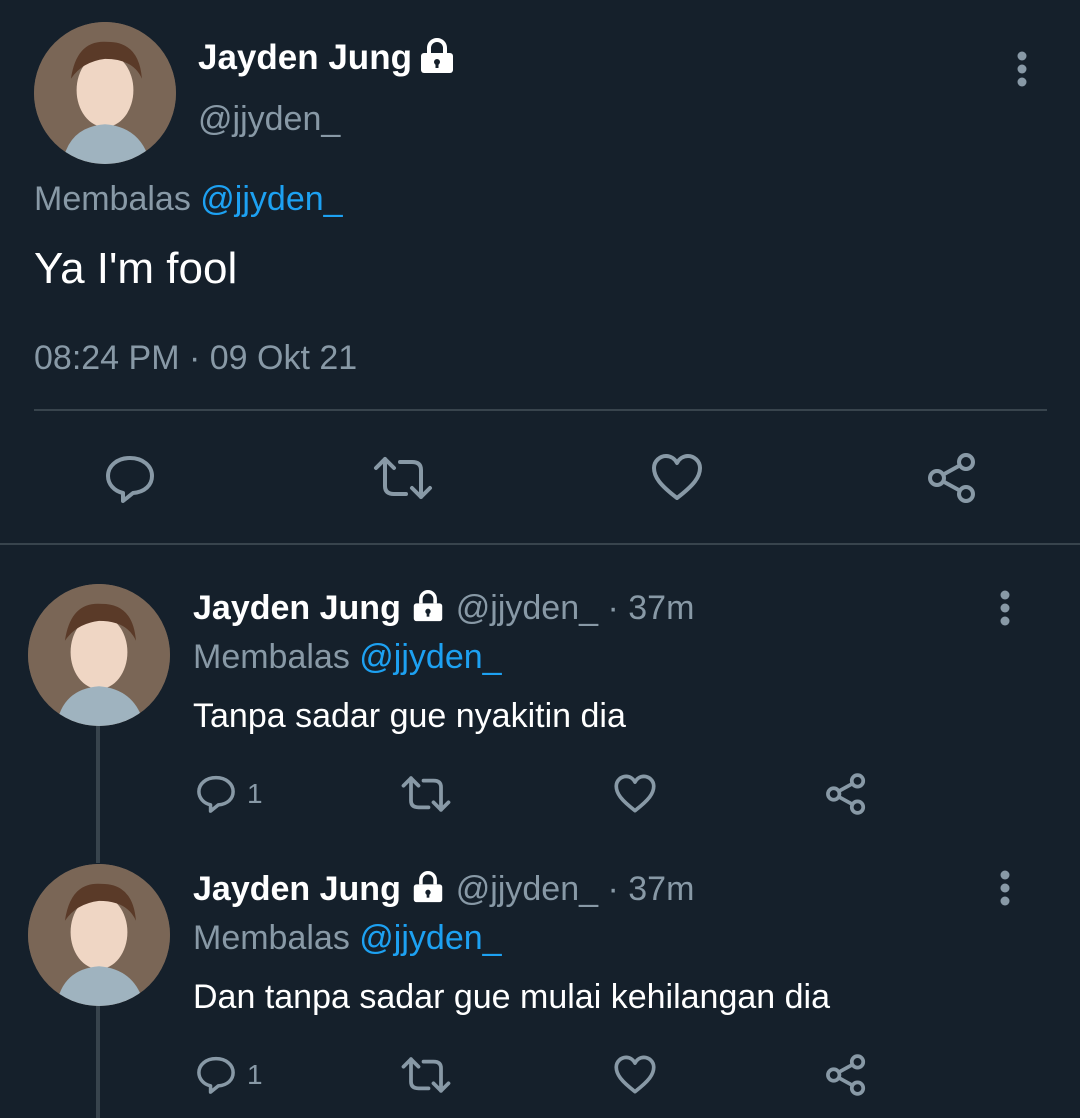  What do you see at coordinates (136, 268) in the screenshot?
I see `main-tweet-text: Ya I'm fool` at bounding box center [136, 268].